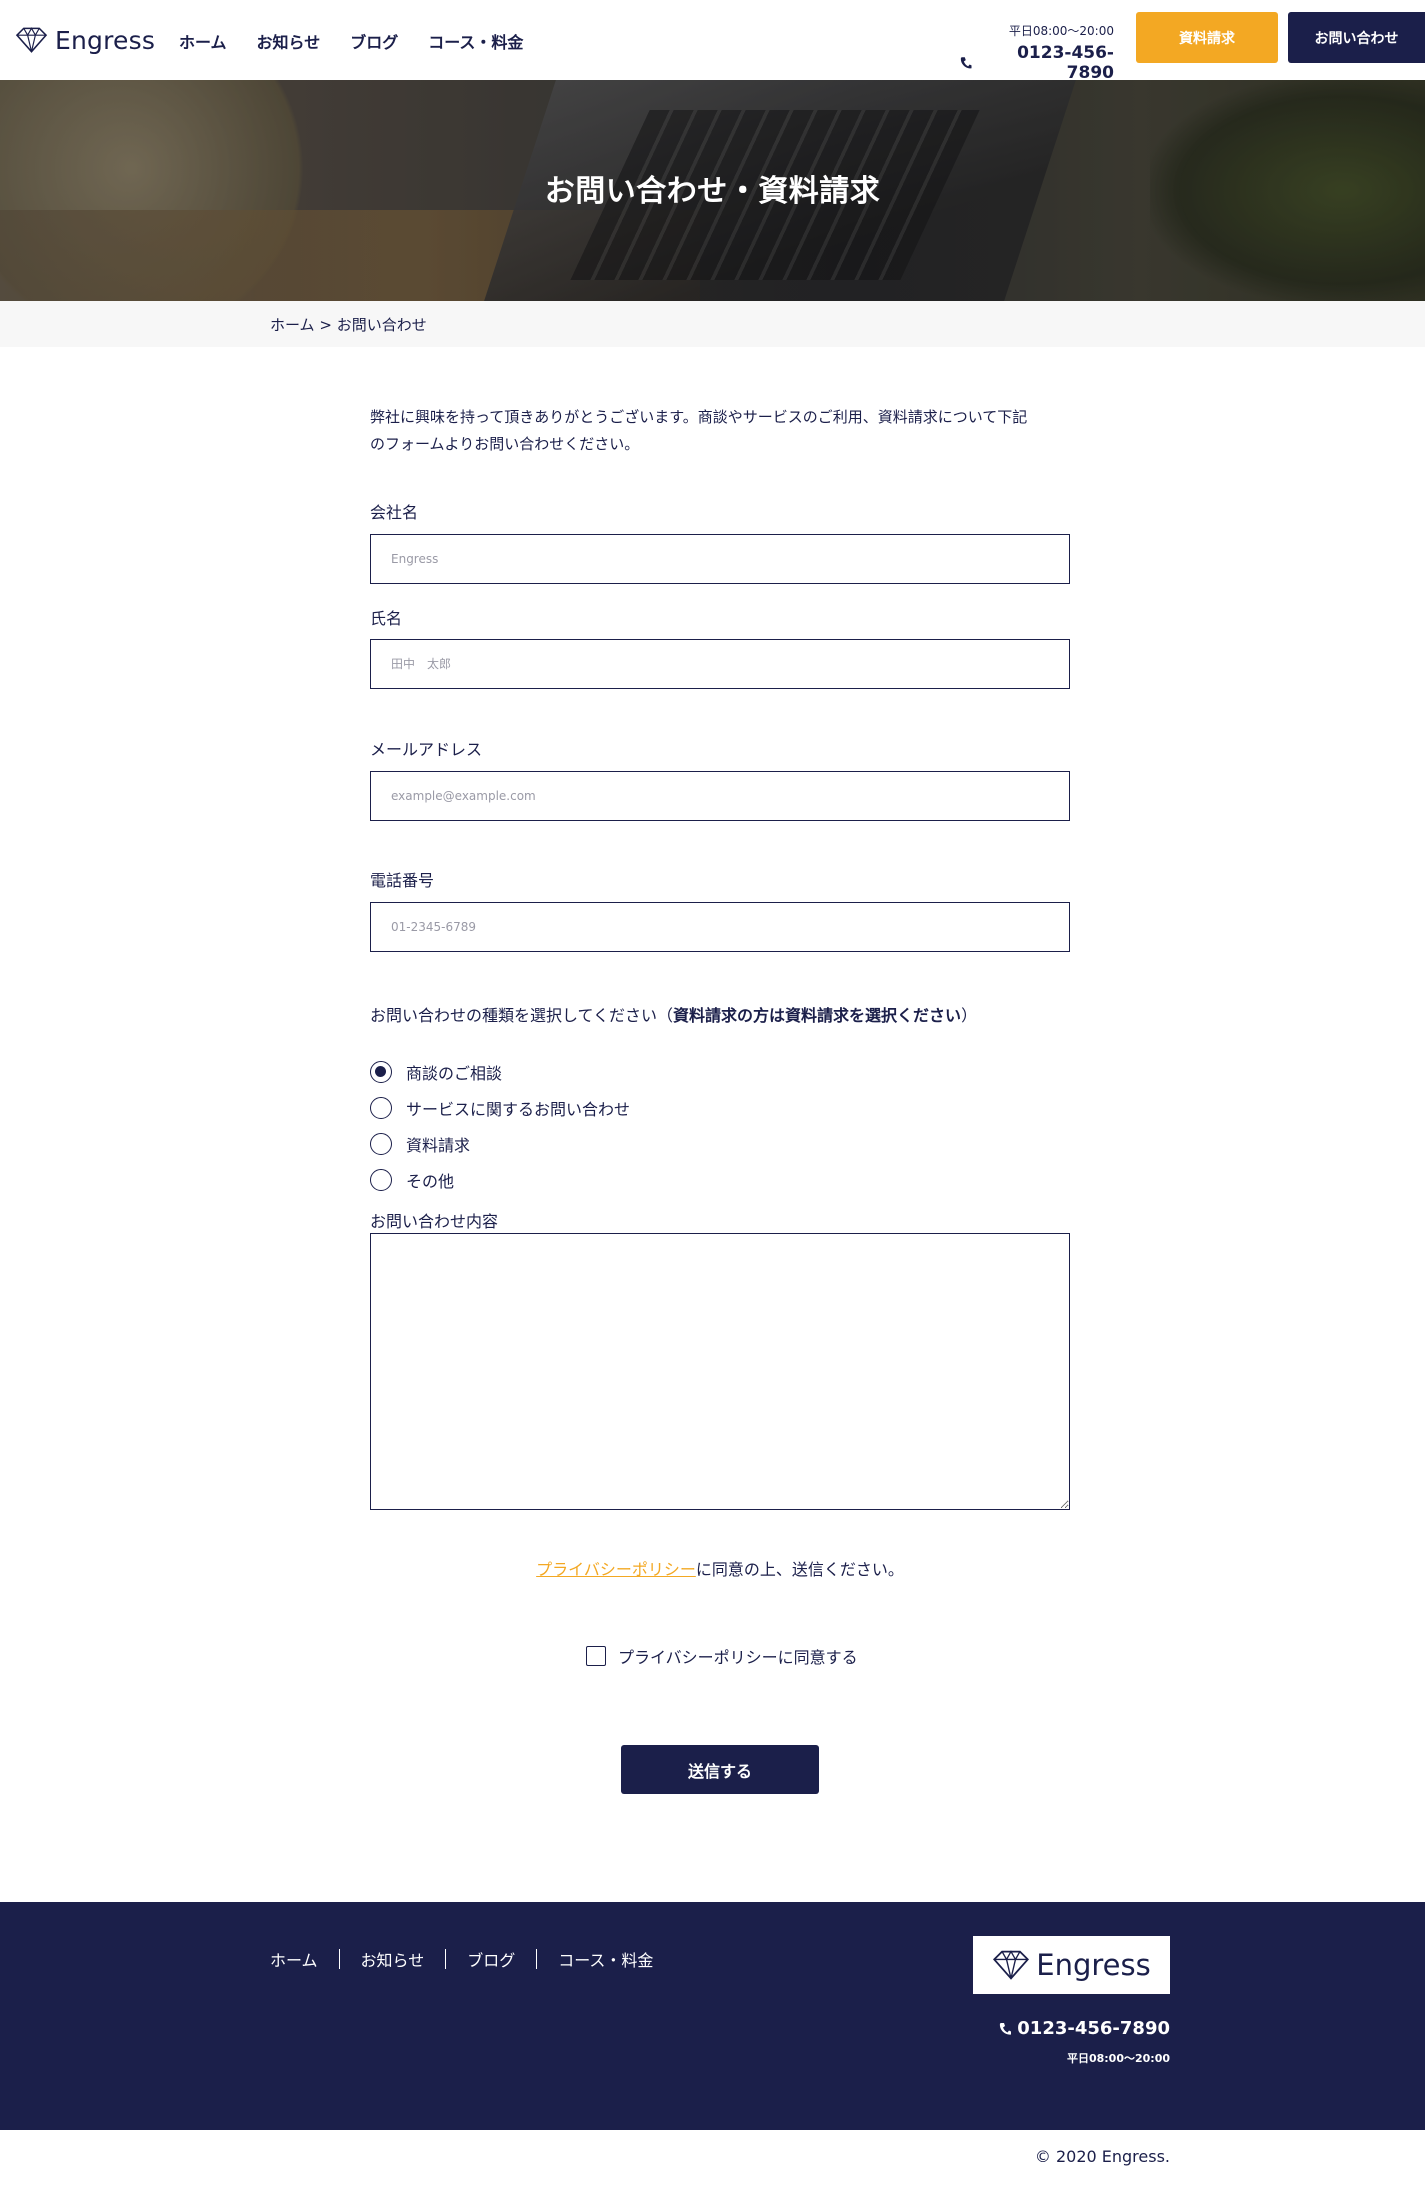 The height and width of the screenshot is (2189, 1425). Describe the element at coordinates (394, 512) in the screenshot. I see `company-label: 会社名` at that location.